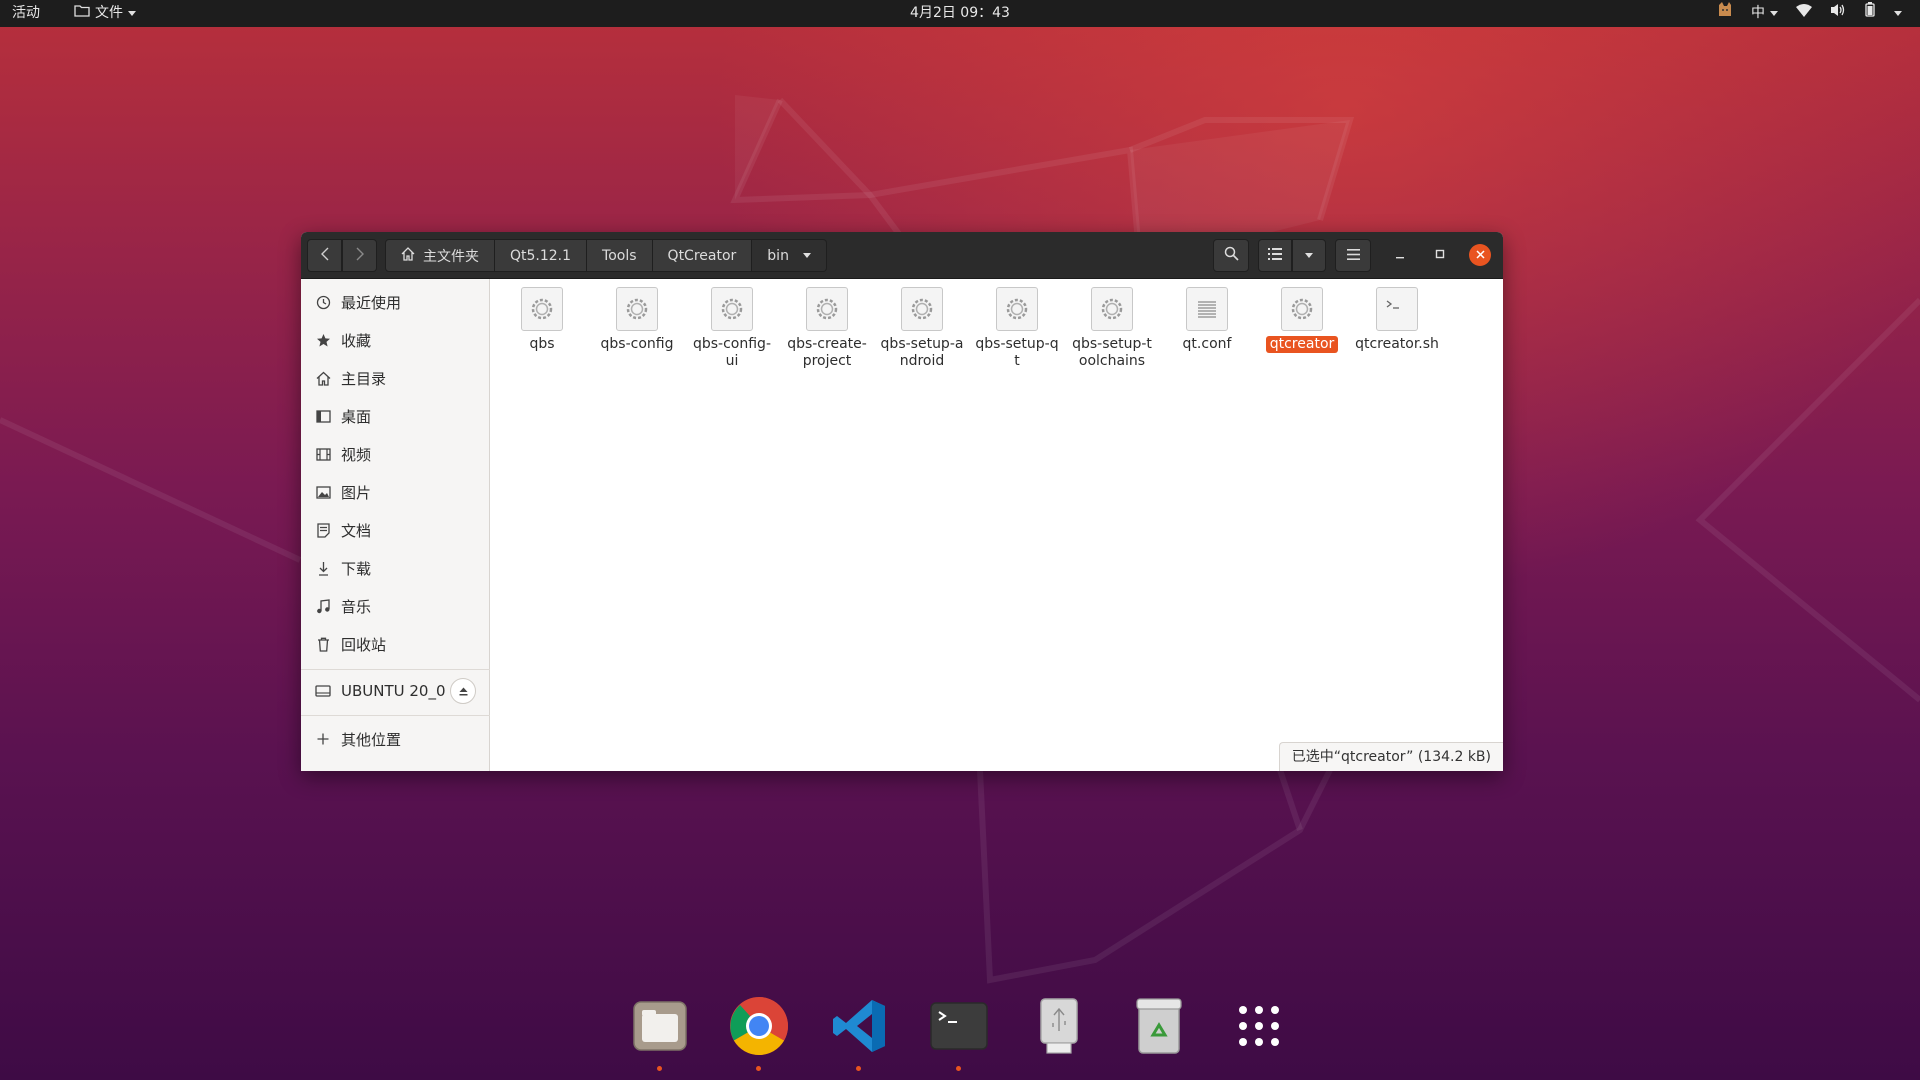  Describe the element at coordinates (395, 530) in the screenshot. I see `sidebar-item-documents: 文档` at that location.